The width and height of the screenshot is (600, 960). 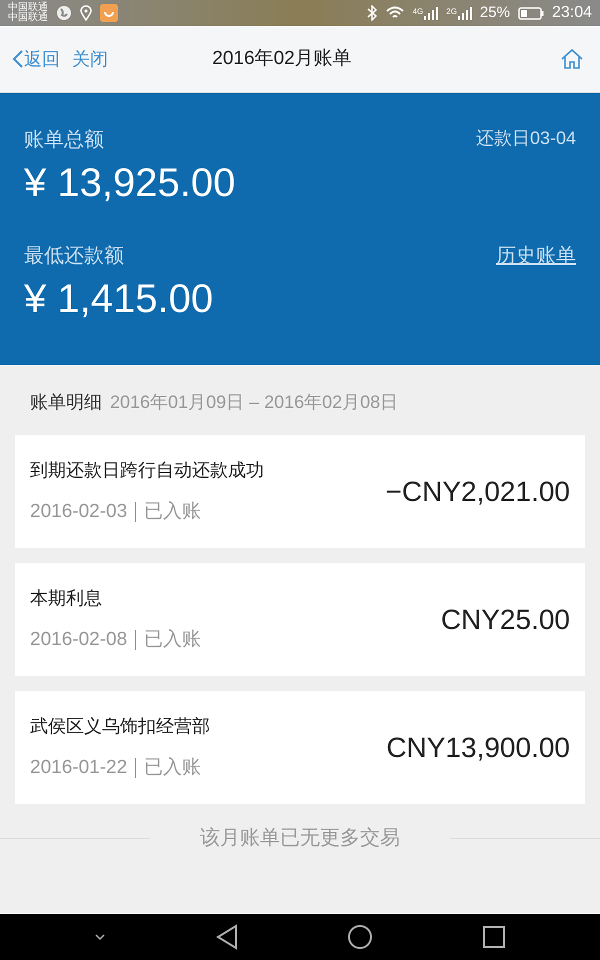 I want to click on battery-percent: 25%, so click(x=495, y=12).